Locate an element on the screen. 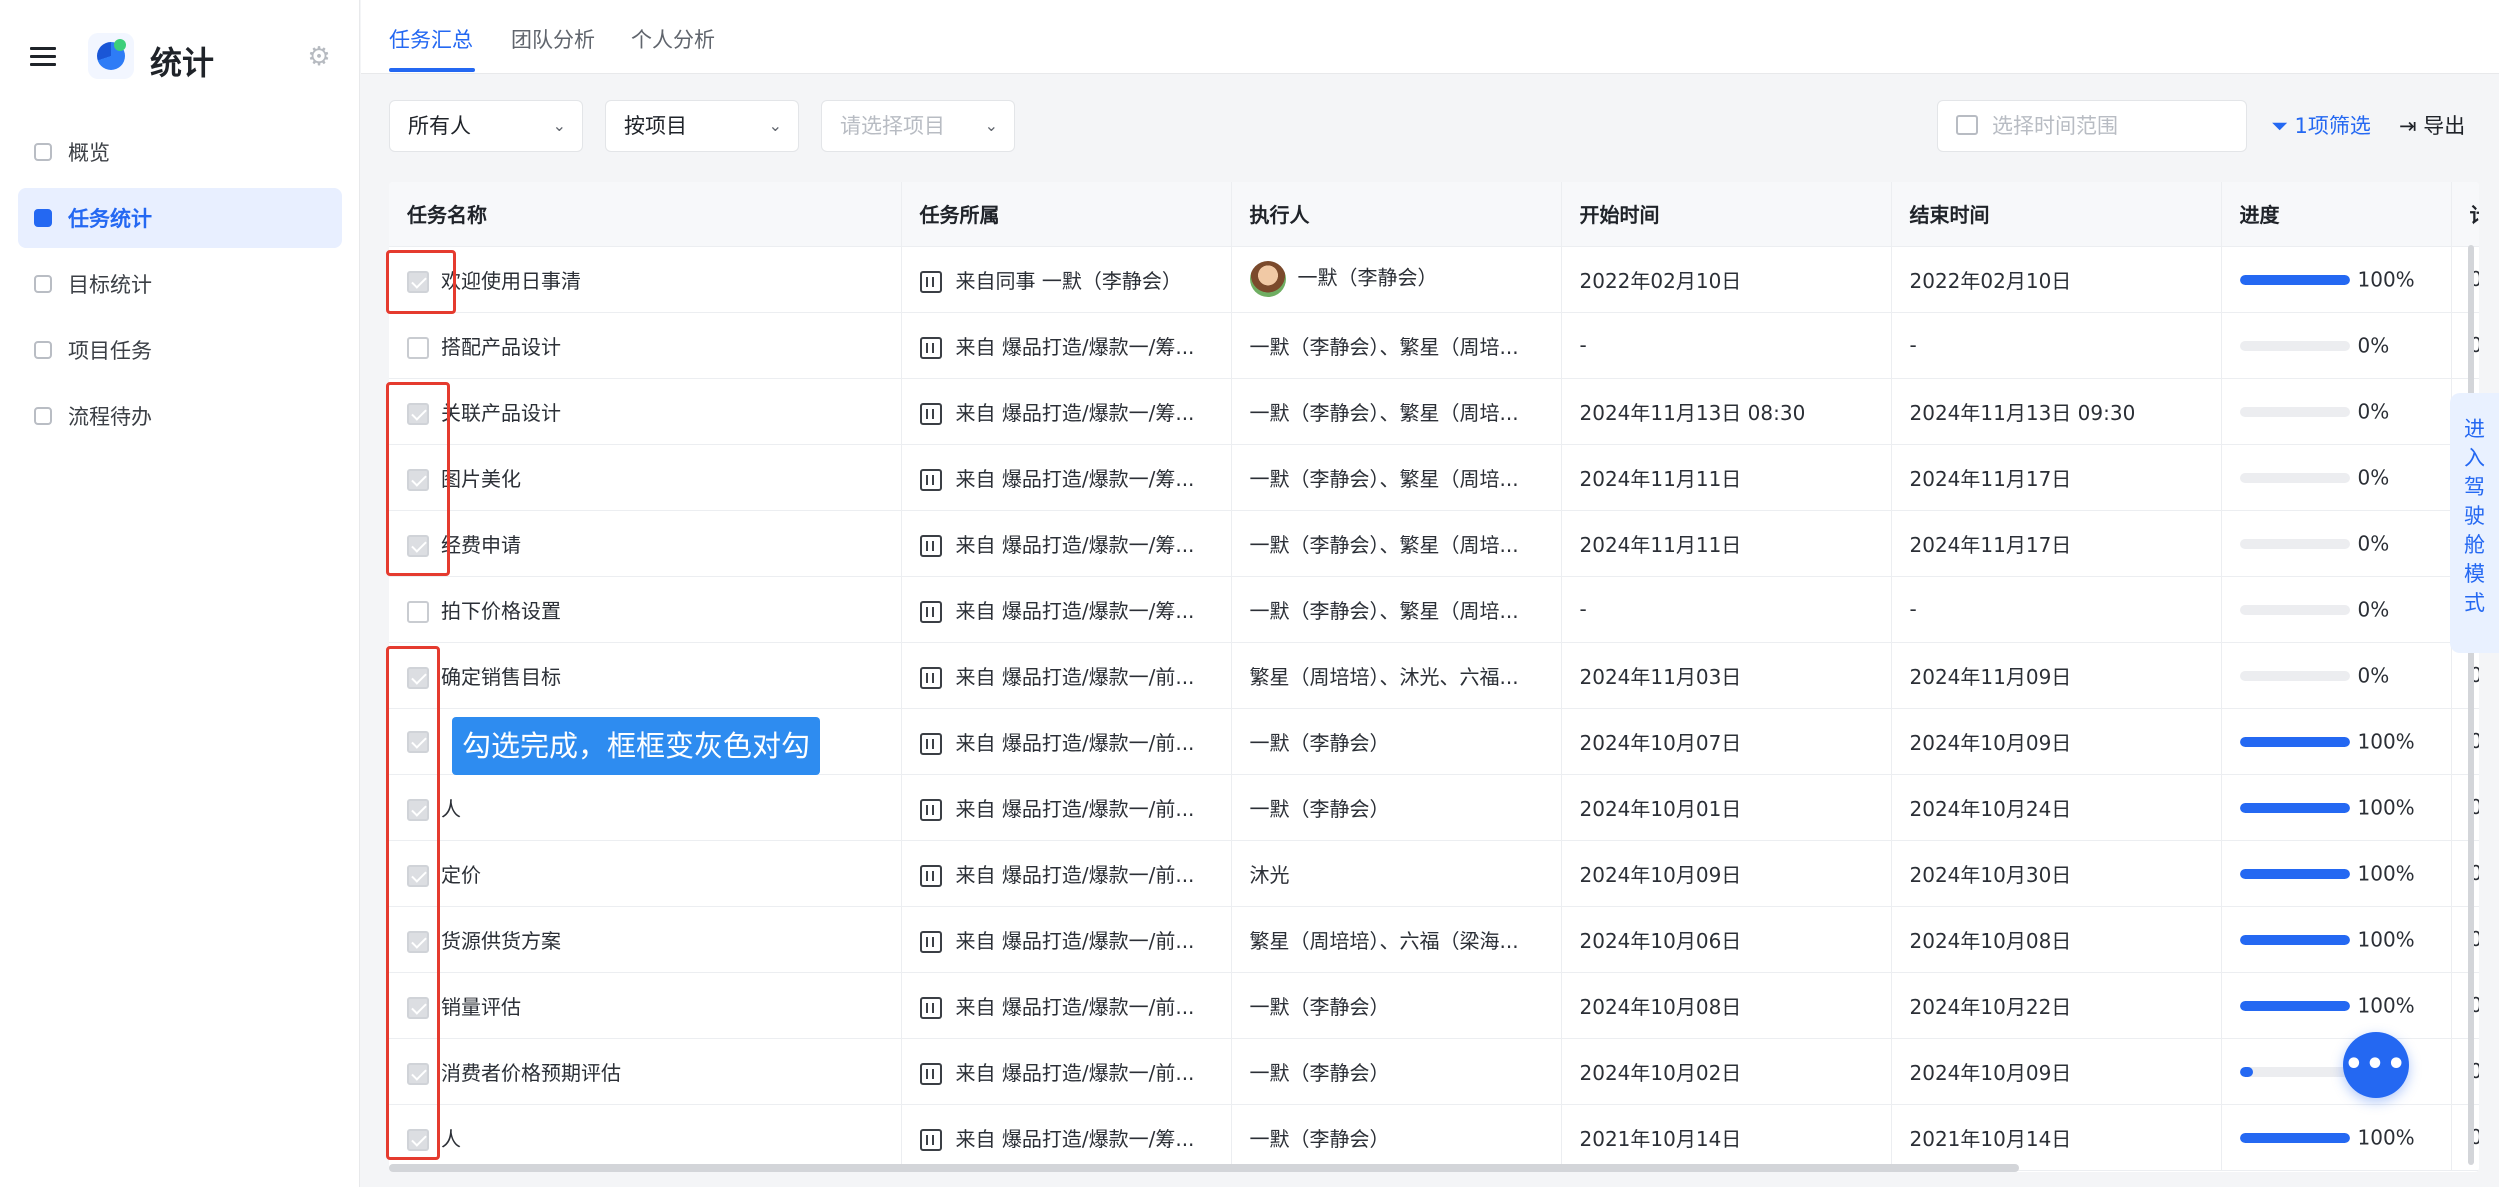  task-name: 关联产品设计 is located at coordinates (501, 413).